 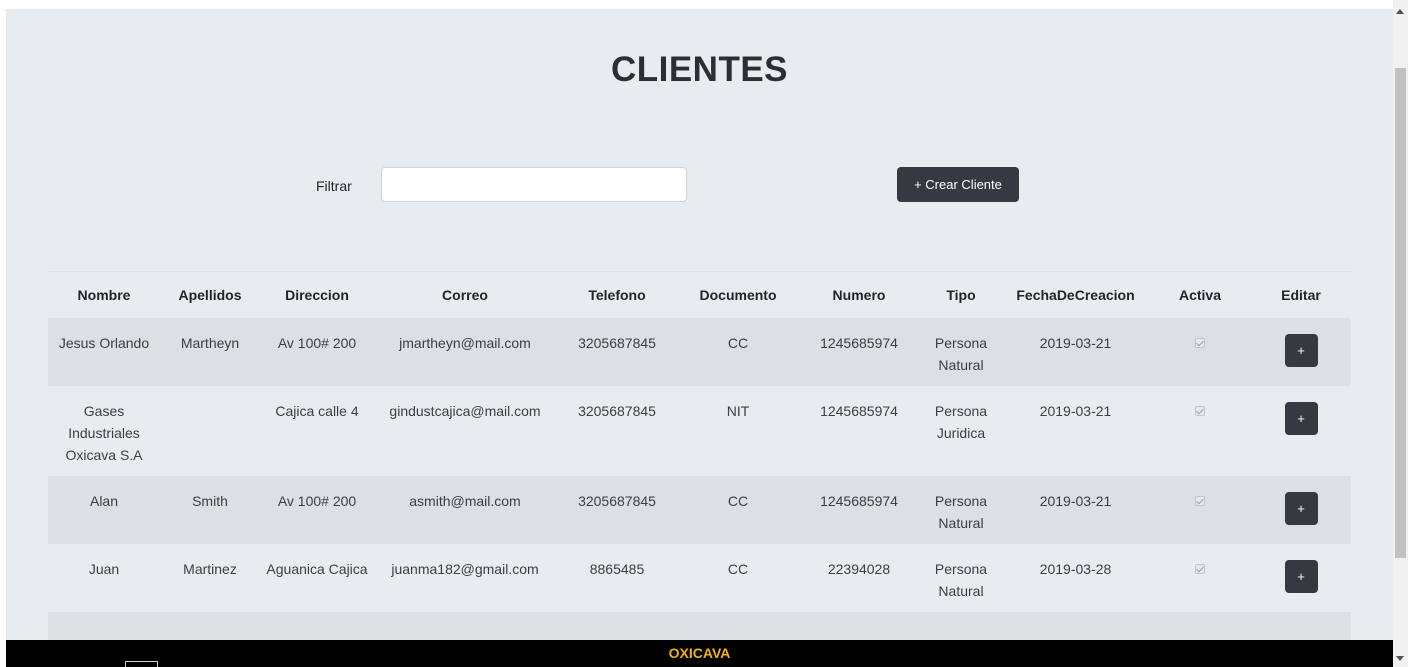 What do you see at coordinates (1400, 658) in the screenshot?
I see `scroll-down-arrow-icon` at bounding box center [1400, 658].